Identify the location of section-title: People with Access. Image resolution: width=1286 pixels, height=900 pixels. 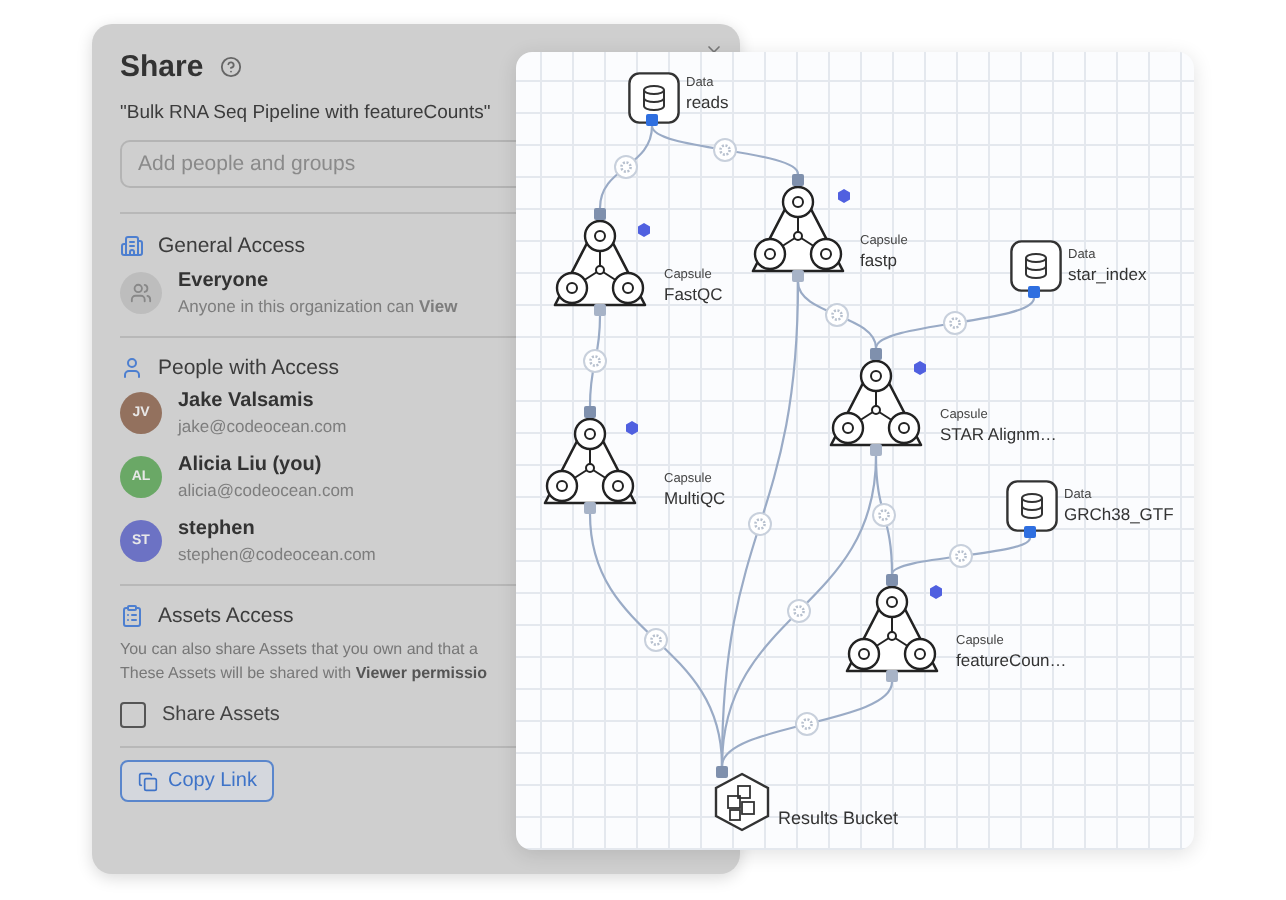
(248, 368).